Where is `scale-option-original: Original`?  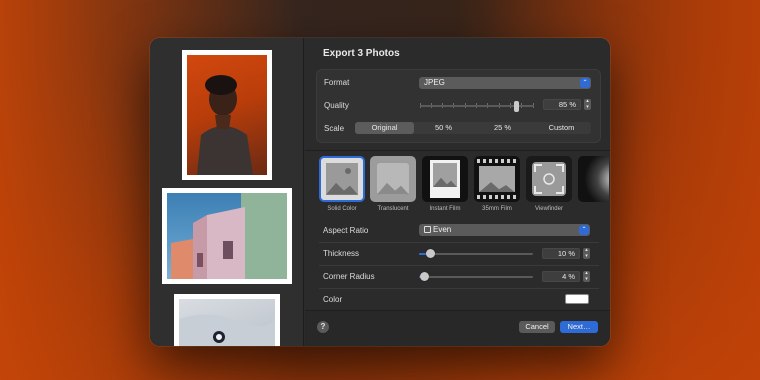
scale-option-original: Original is located at coordinates (384, 128).